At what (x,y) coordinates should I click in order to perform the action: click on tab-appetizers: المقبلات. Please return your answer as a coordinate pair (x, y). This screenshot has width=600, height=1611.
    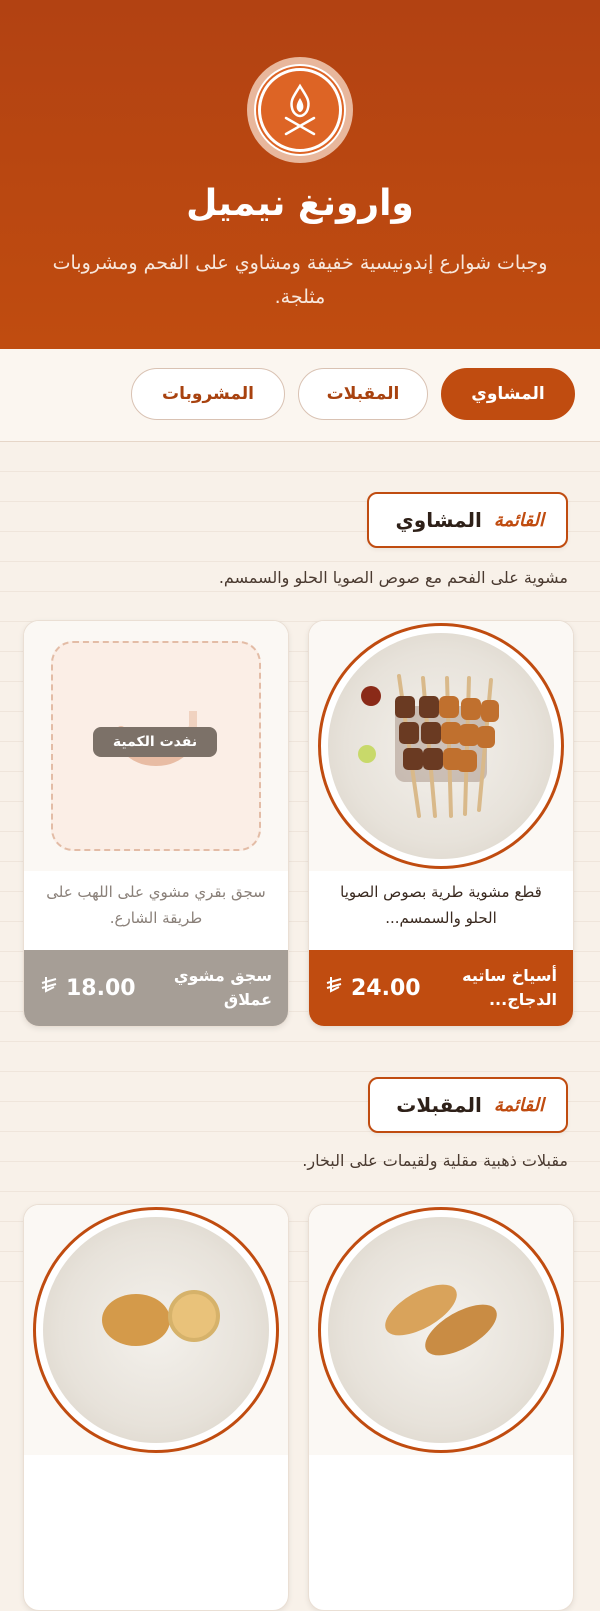
    Looking at the image, I should click on (363, 394).